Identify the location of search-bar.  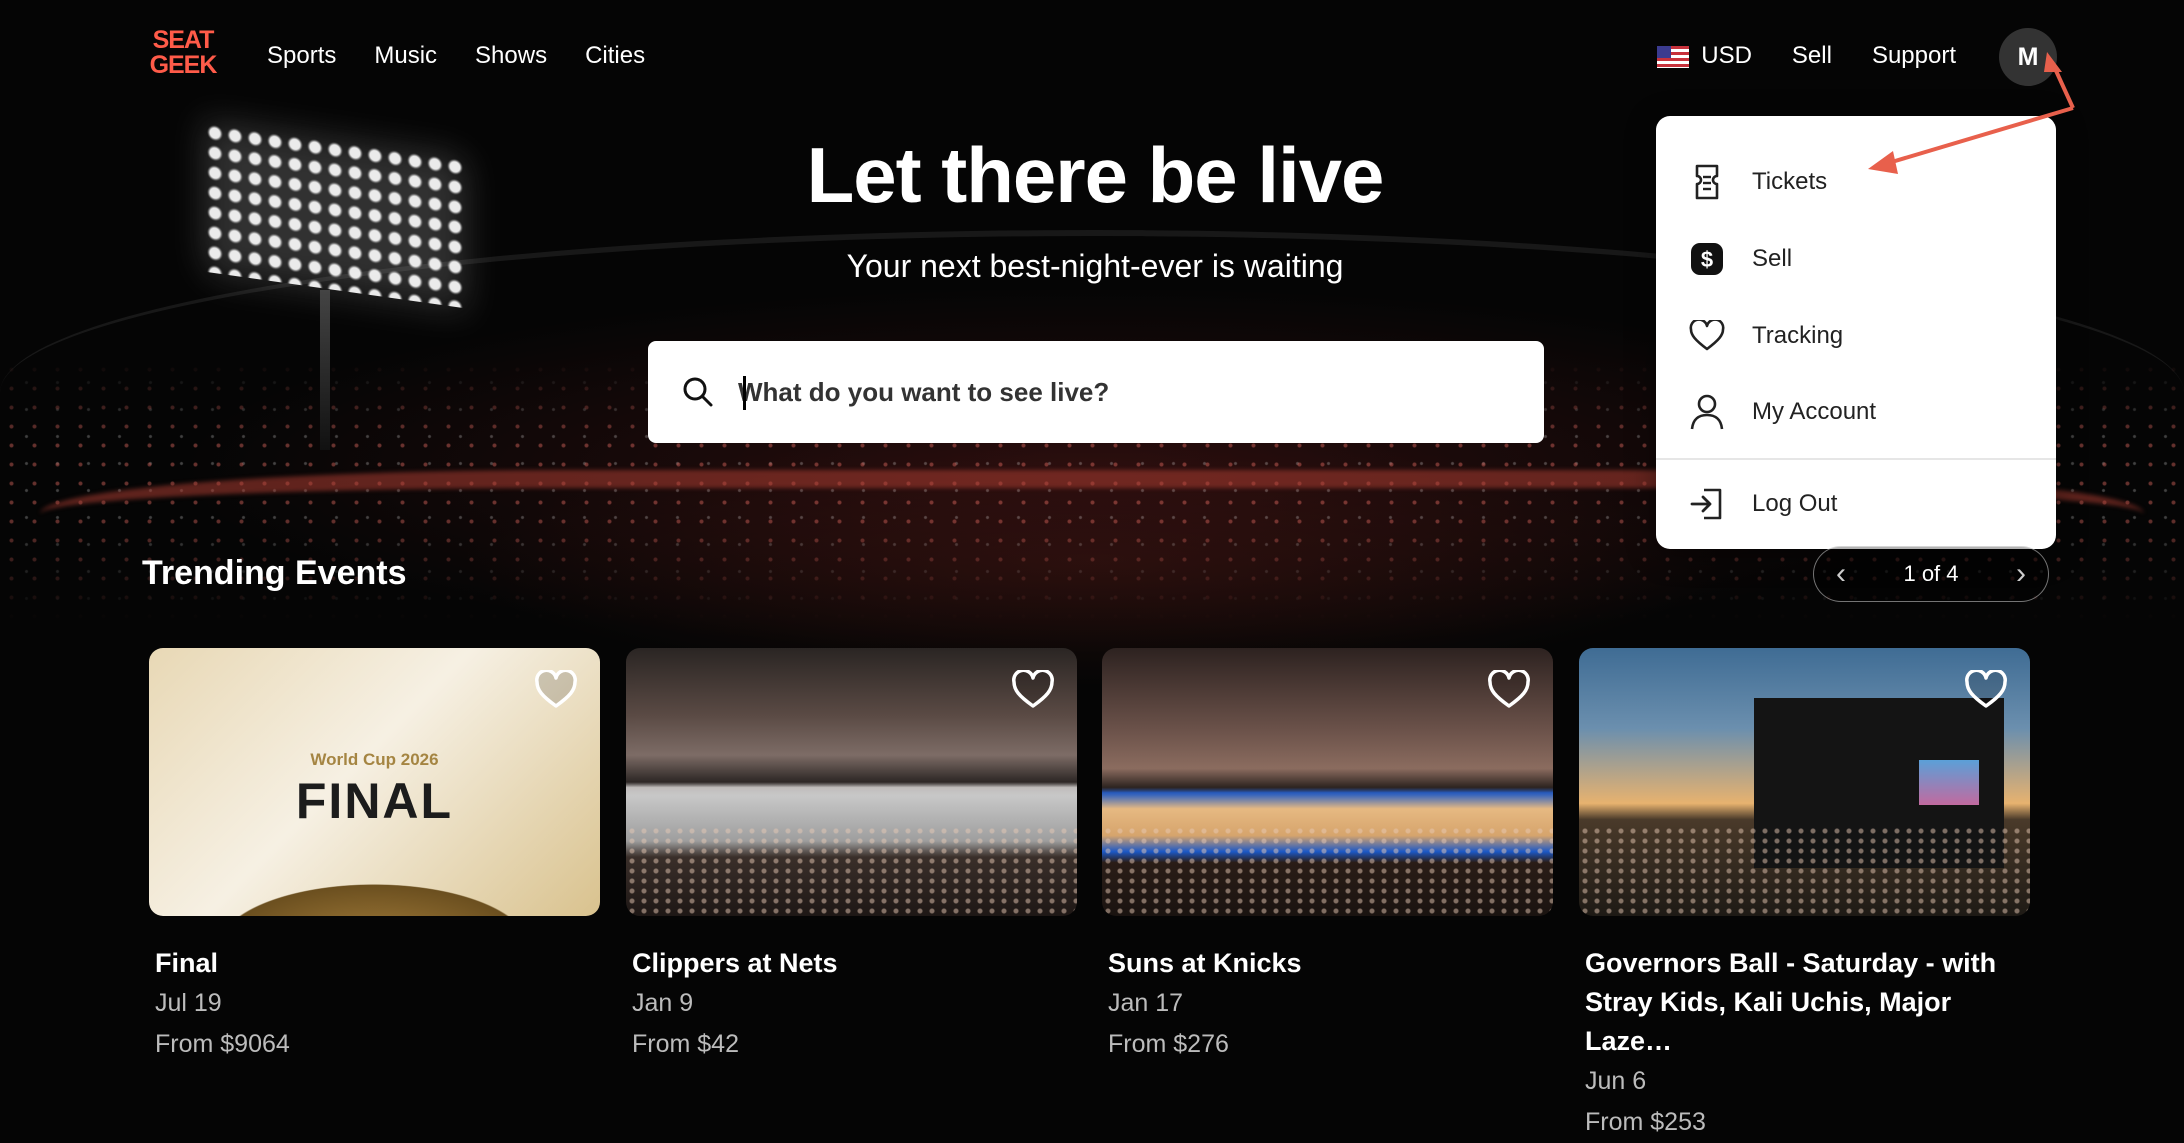
(1096, 392).